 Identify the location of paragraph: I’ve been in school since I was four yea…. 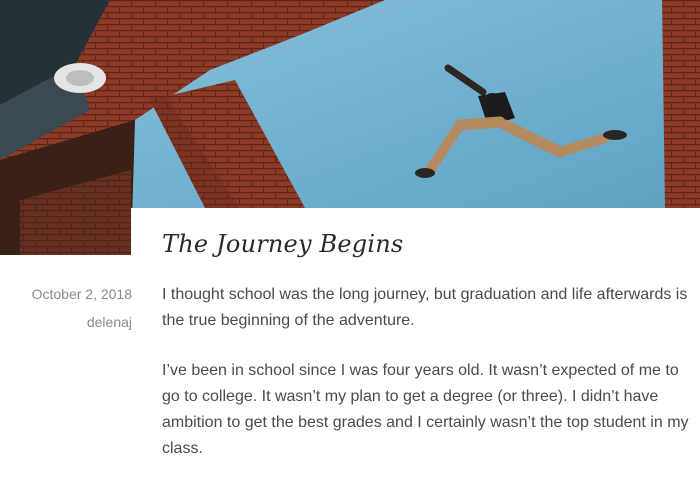
(425, 409).